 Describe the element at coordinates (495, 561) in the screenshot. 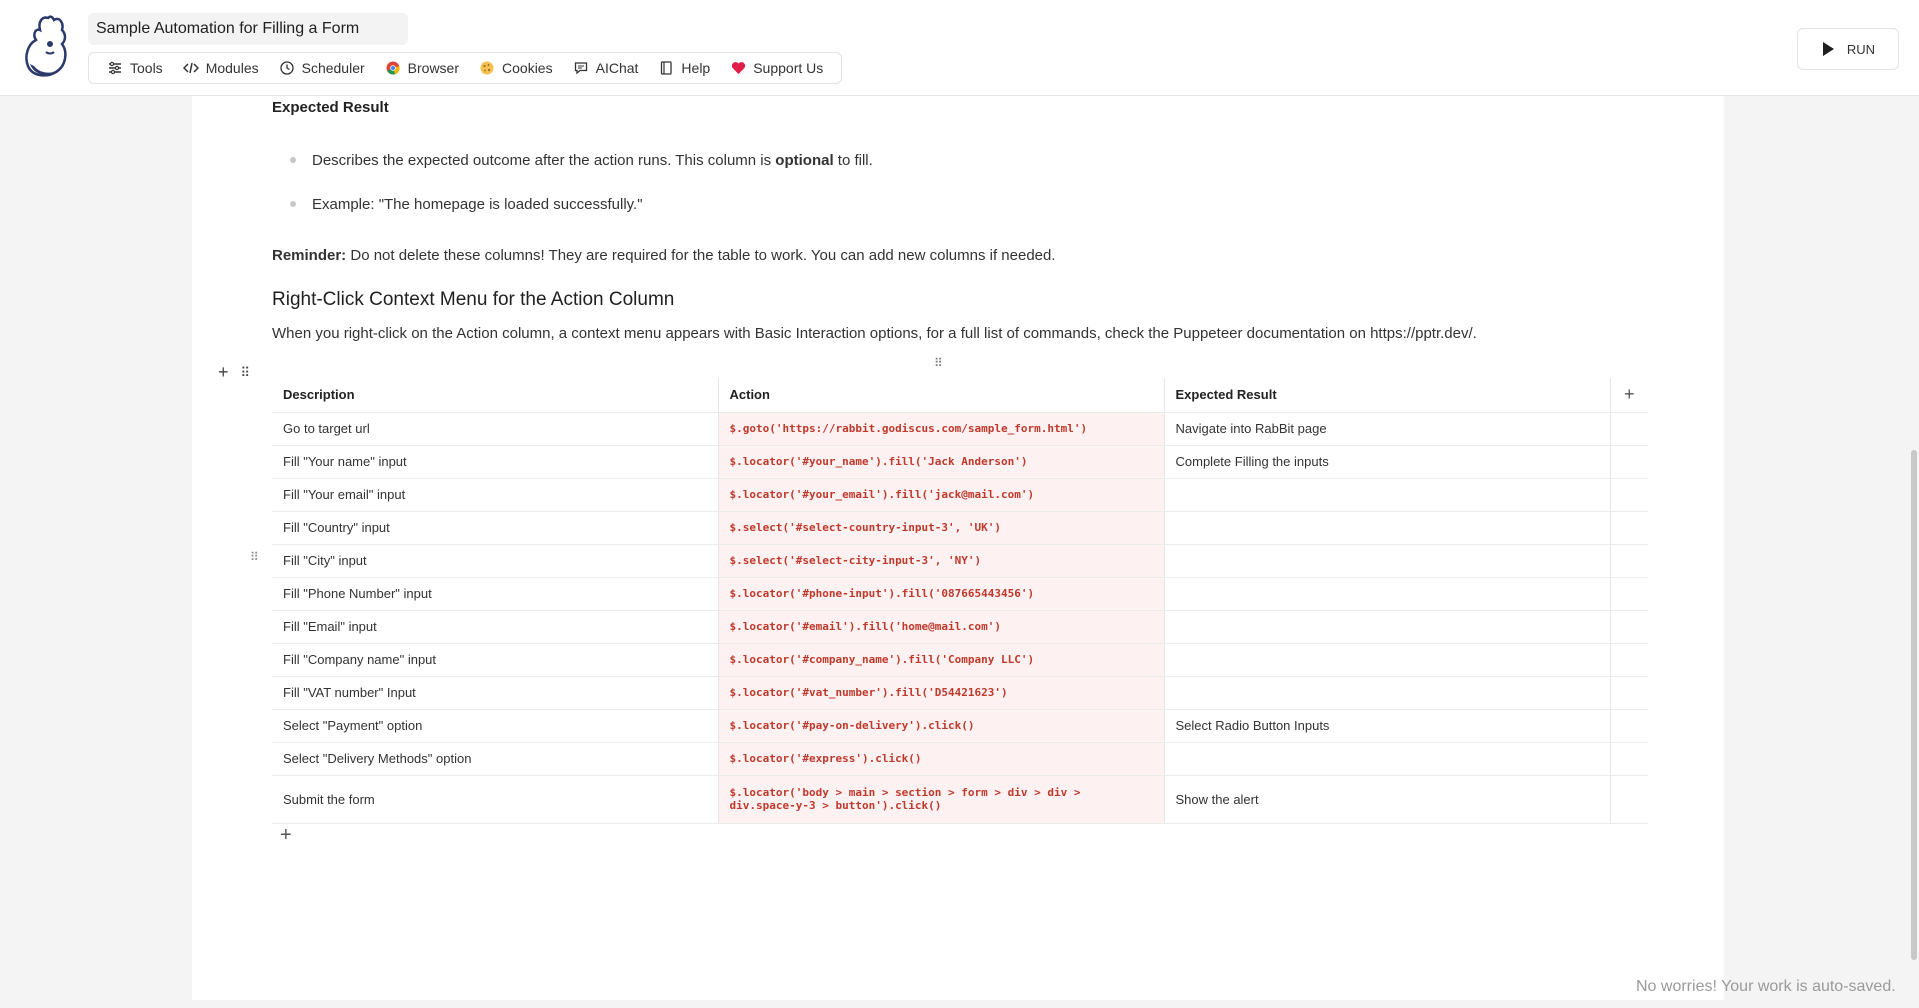

I see `description-cell: Fill "City" input` at that location.